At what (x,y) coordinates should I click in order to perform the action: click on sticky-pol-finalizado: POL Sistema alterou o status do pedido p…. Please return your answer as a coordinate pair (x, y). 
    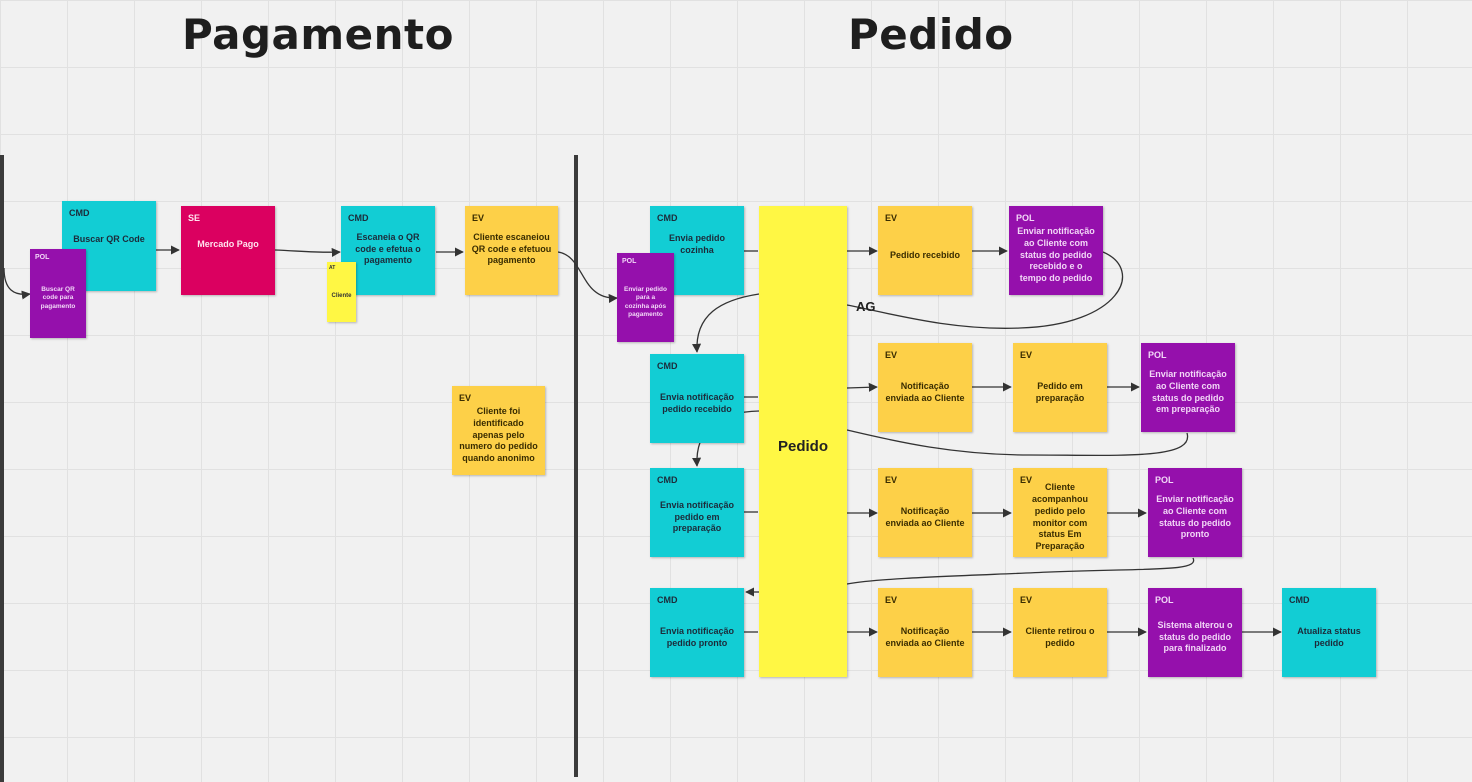
    Looking at the image, I should click on (1195, 632).